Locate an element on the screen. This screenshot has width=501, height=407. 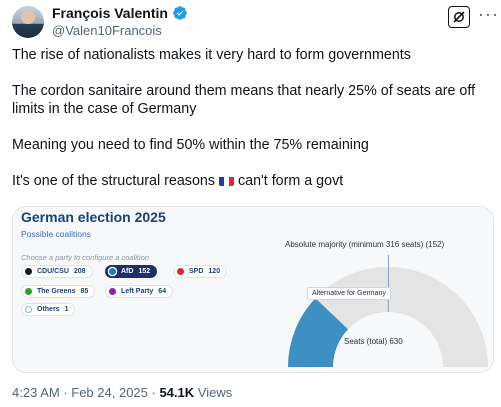
france-flag-icon is located at coordinates (226, 180).